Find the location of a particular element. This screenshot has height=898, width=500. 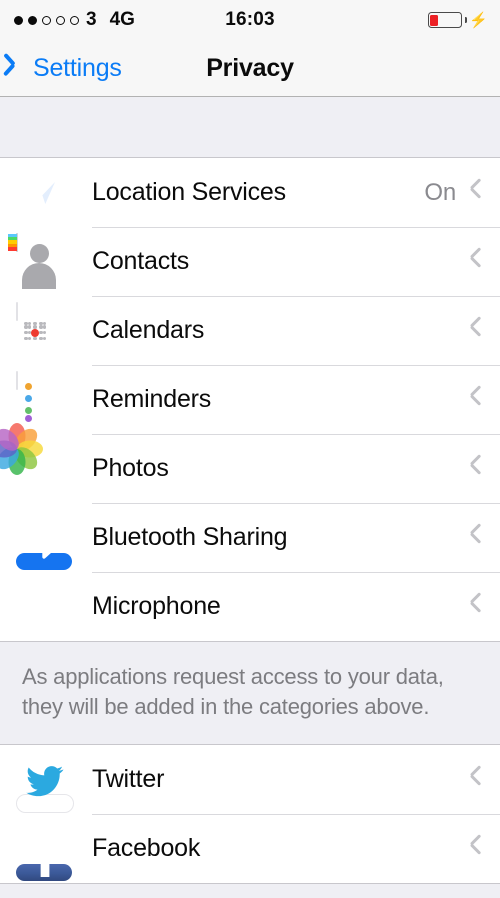

status-bar-clock: 16:03 is located at coordinates (250, 19).